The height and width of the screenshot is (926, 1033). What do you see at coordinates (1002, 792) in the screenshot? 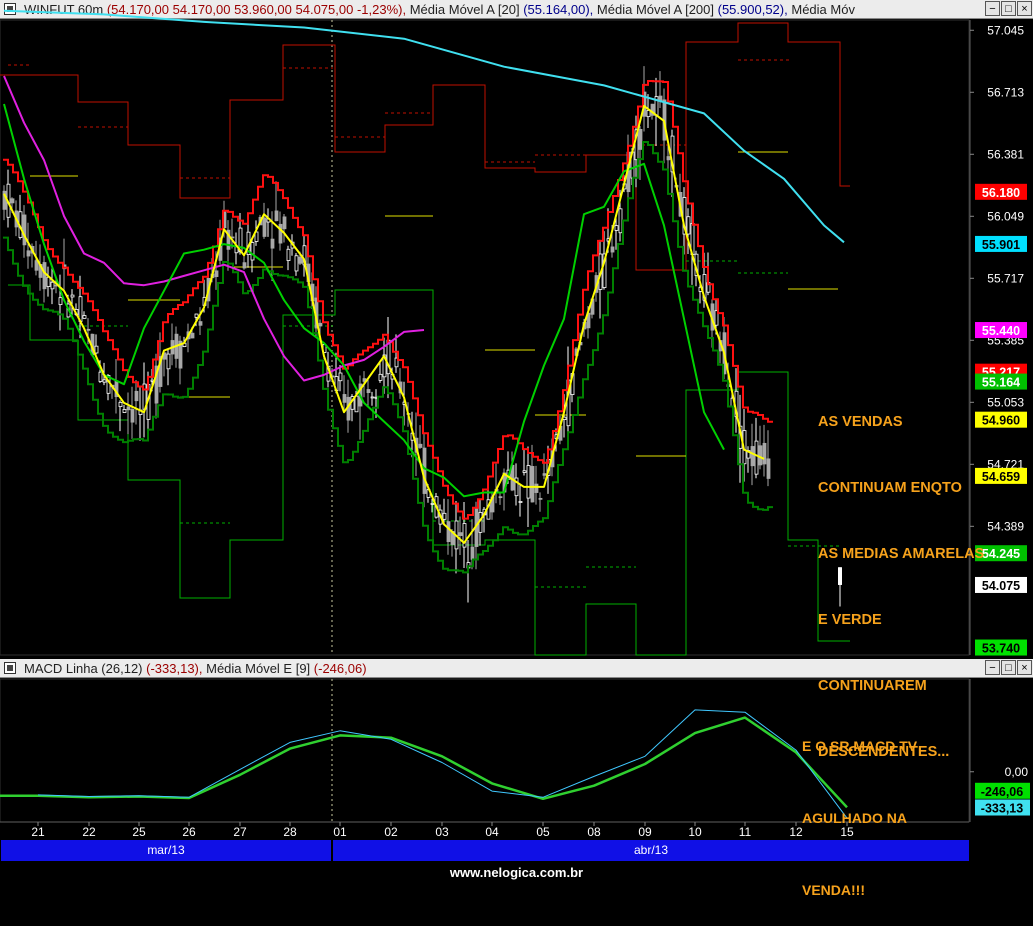
I see `macd-tag-label: -246,06` at bounding box center [1002, 792].